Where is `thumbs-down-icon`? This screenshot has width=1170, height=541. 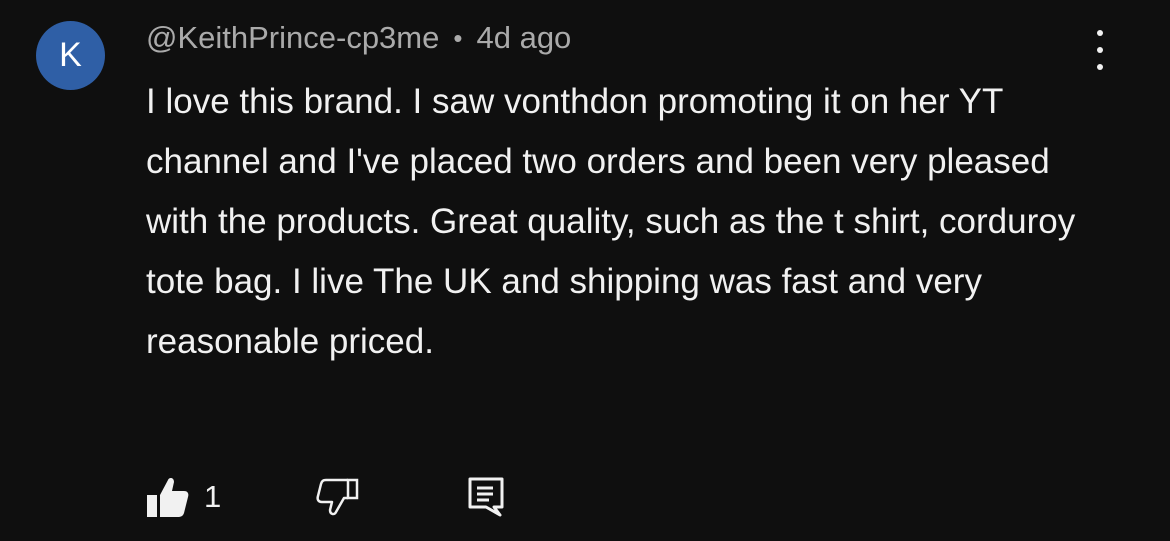
thumbs-down-icon is located at coordinates (337, 497).